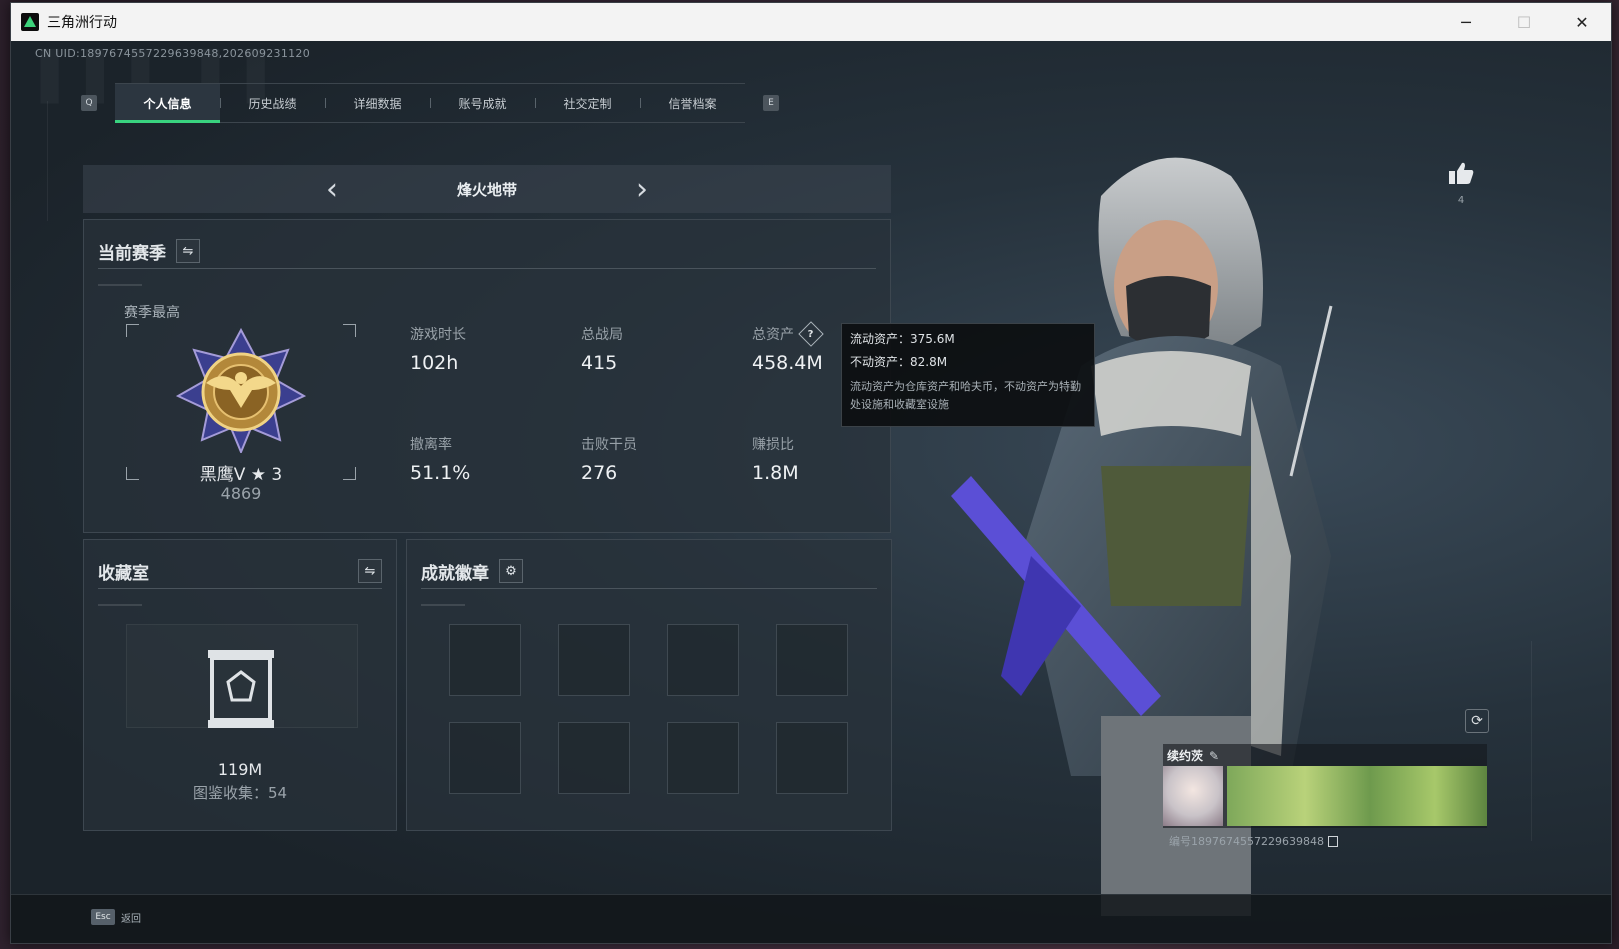 The height and width of the screenshot is (949, 1619). Describe the element at coordinates (1214, 756) in the screenshot. I see `edit-icon: ✎` at that location.